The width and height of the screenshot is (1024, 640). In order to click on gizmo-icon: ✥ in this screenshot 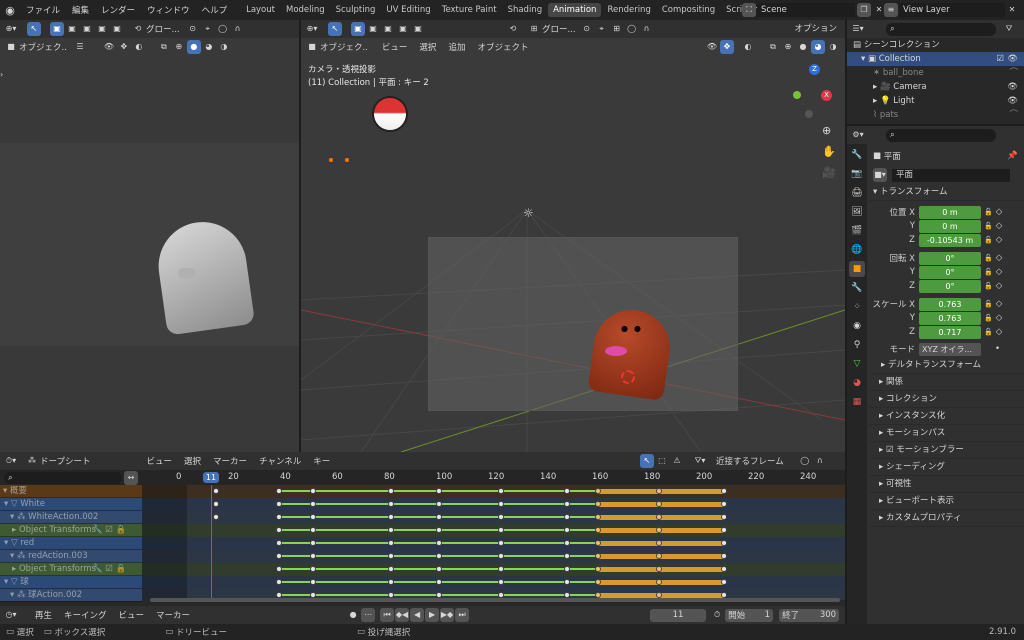, I will do `click(124, 47)`.